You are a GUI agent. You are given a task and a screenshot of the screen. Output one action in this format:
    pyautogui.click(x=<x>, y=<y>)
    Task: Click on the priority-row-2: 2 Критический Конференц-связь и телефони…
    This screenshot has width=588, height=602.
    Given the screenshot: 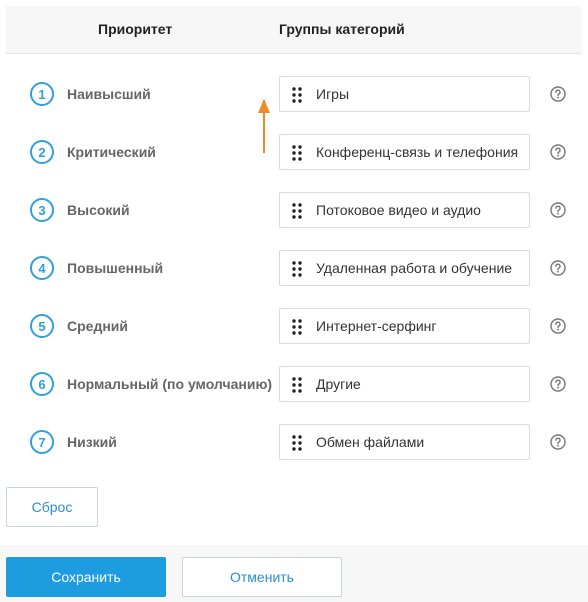 What is the action you would take?
    pyautogui.click(x=294, y=152)
    